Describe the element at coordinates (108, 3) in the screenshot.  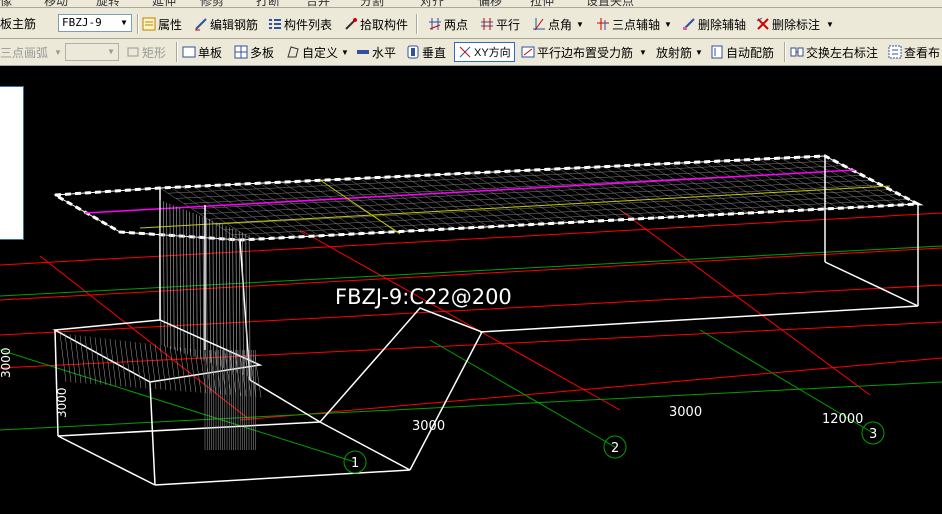
I see `tool-rotate: 旋转` at that location.